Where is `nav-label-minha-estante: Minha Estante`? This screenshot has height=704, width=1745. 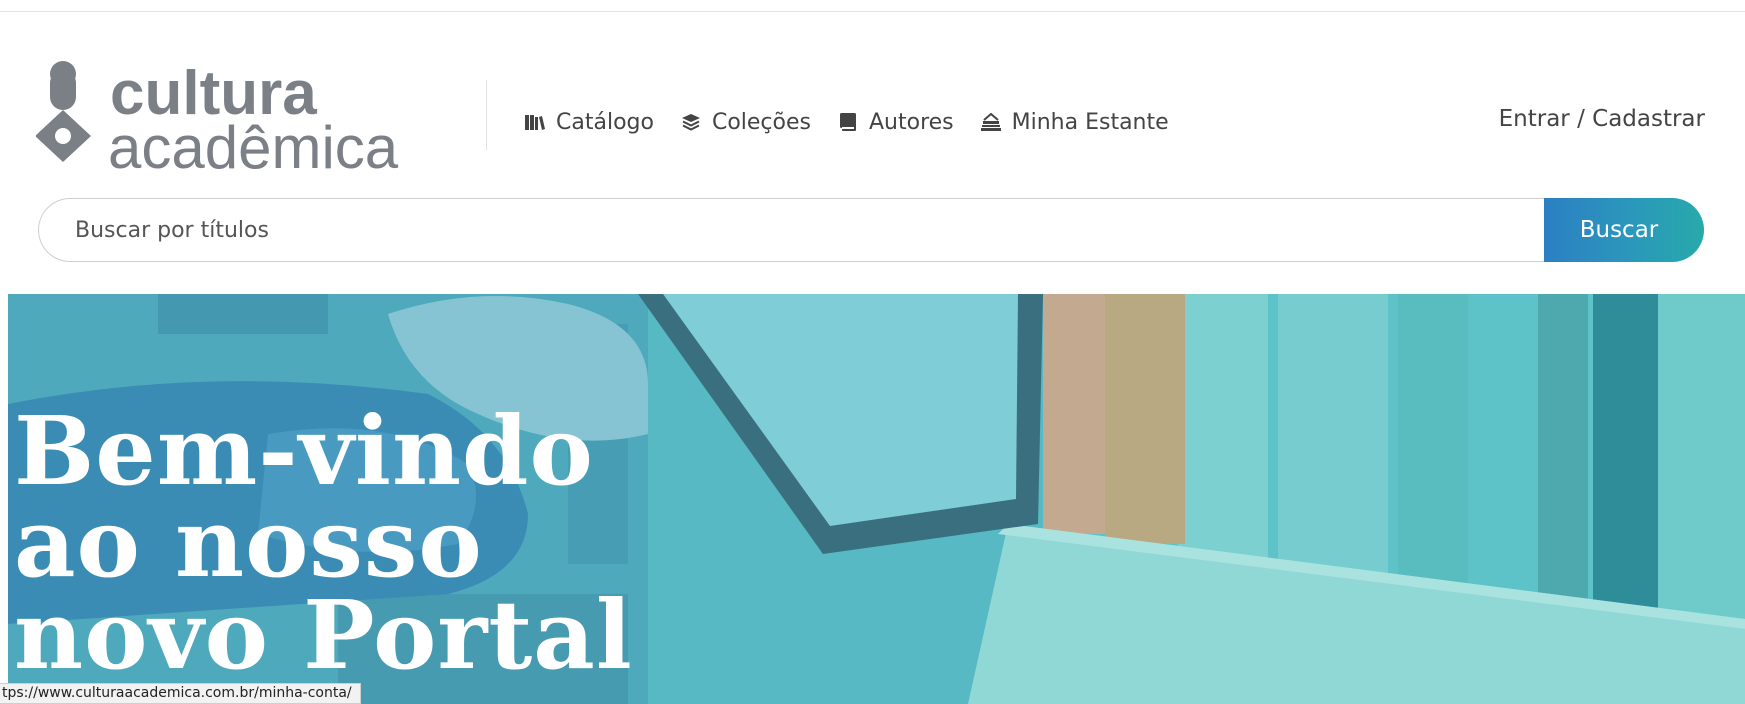 nav-label-minha-estante: Minha Estante is located at coordinates (1090, 122).